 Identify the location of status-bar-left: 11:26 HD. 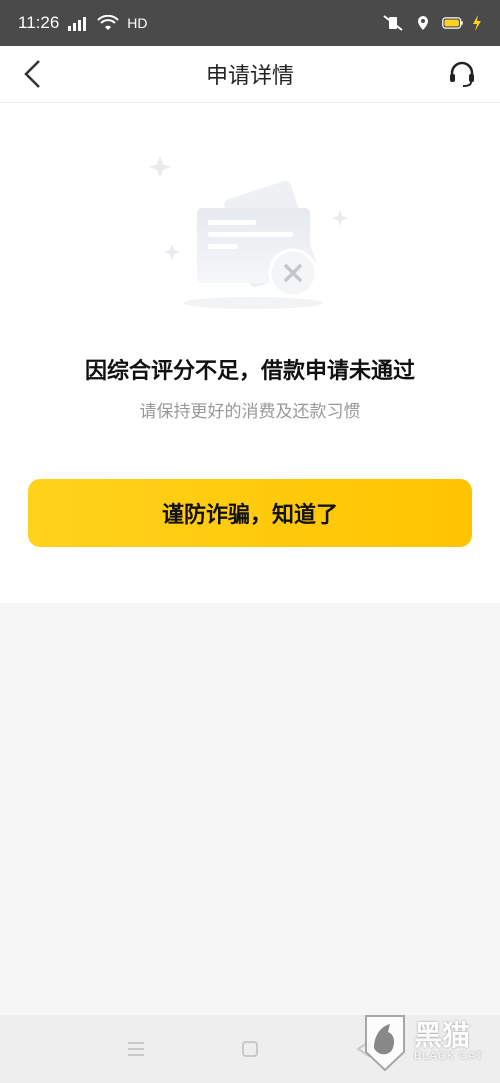
(83, 23).